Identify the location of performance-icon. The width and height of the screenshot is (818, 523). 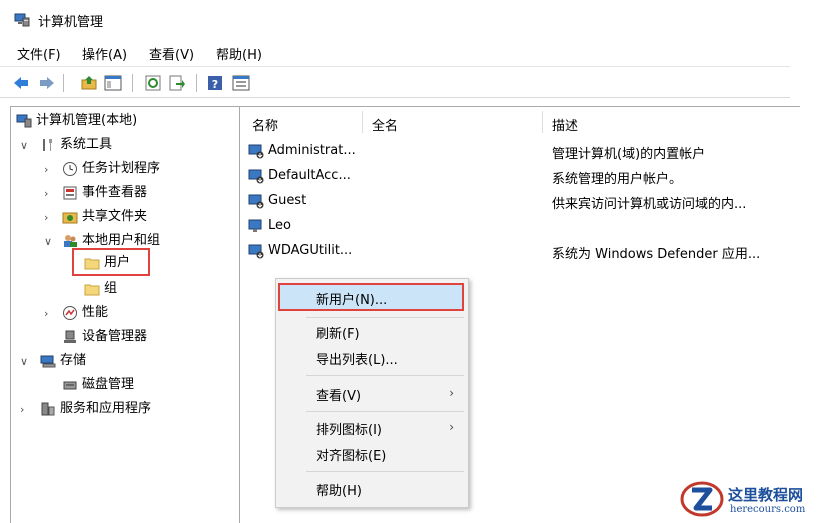
(70, 312).